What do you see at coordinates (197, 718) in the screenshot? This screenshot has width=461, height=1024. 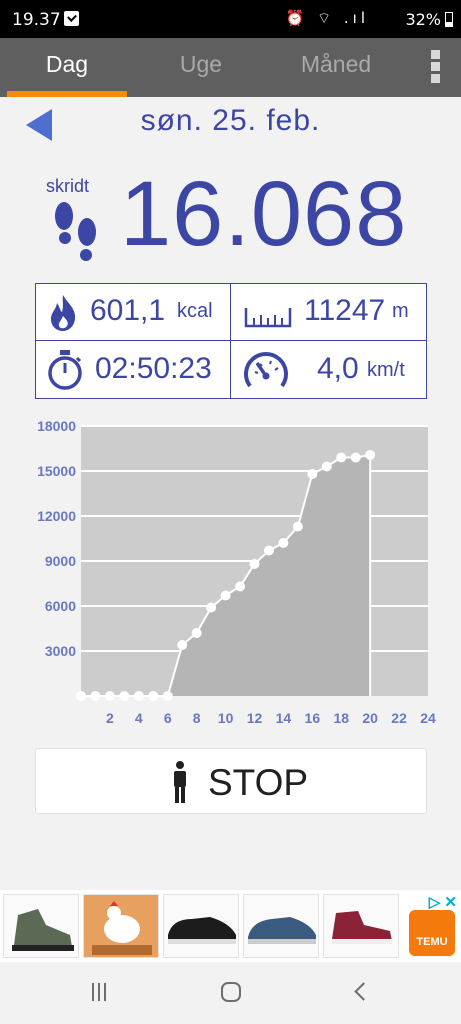 I see `chart-x-tick-label: 8` at bounding box center [197, 718].